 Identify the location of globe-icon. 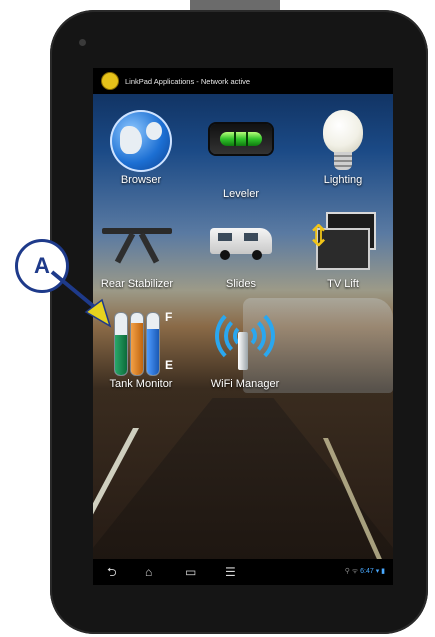
(141, 141).